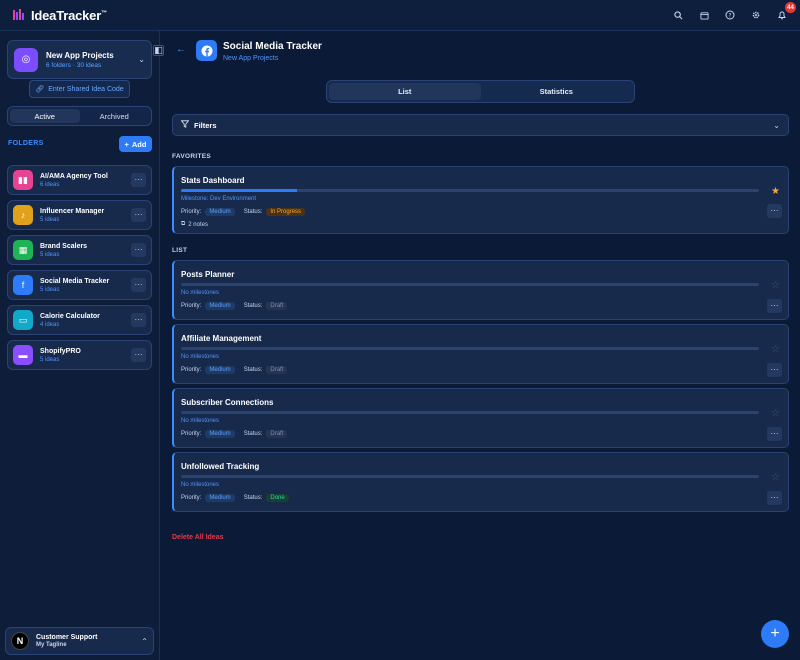 Image resolution: width=800 pixels, height=660 pixels. What do you see at coordinates (775, 634) in the screenshot?
I see `add-idea-button: +` at bounding box center [775, 634].